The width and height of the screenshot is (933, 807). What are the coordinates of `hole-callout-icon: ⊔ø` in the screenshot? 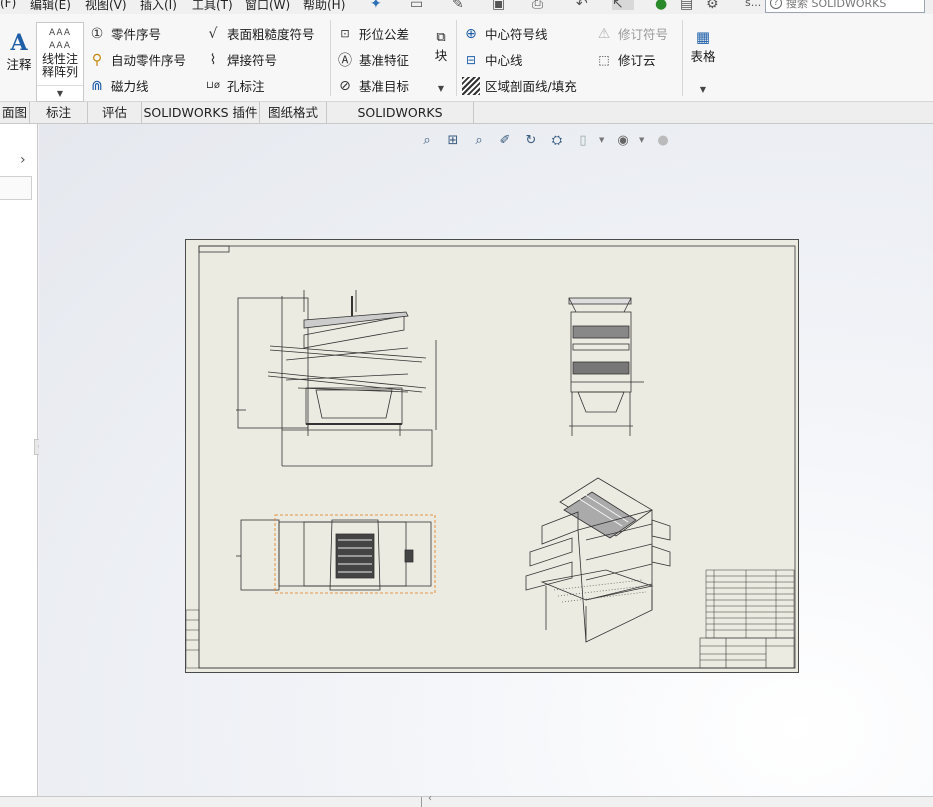 It's located at (213, 85).